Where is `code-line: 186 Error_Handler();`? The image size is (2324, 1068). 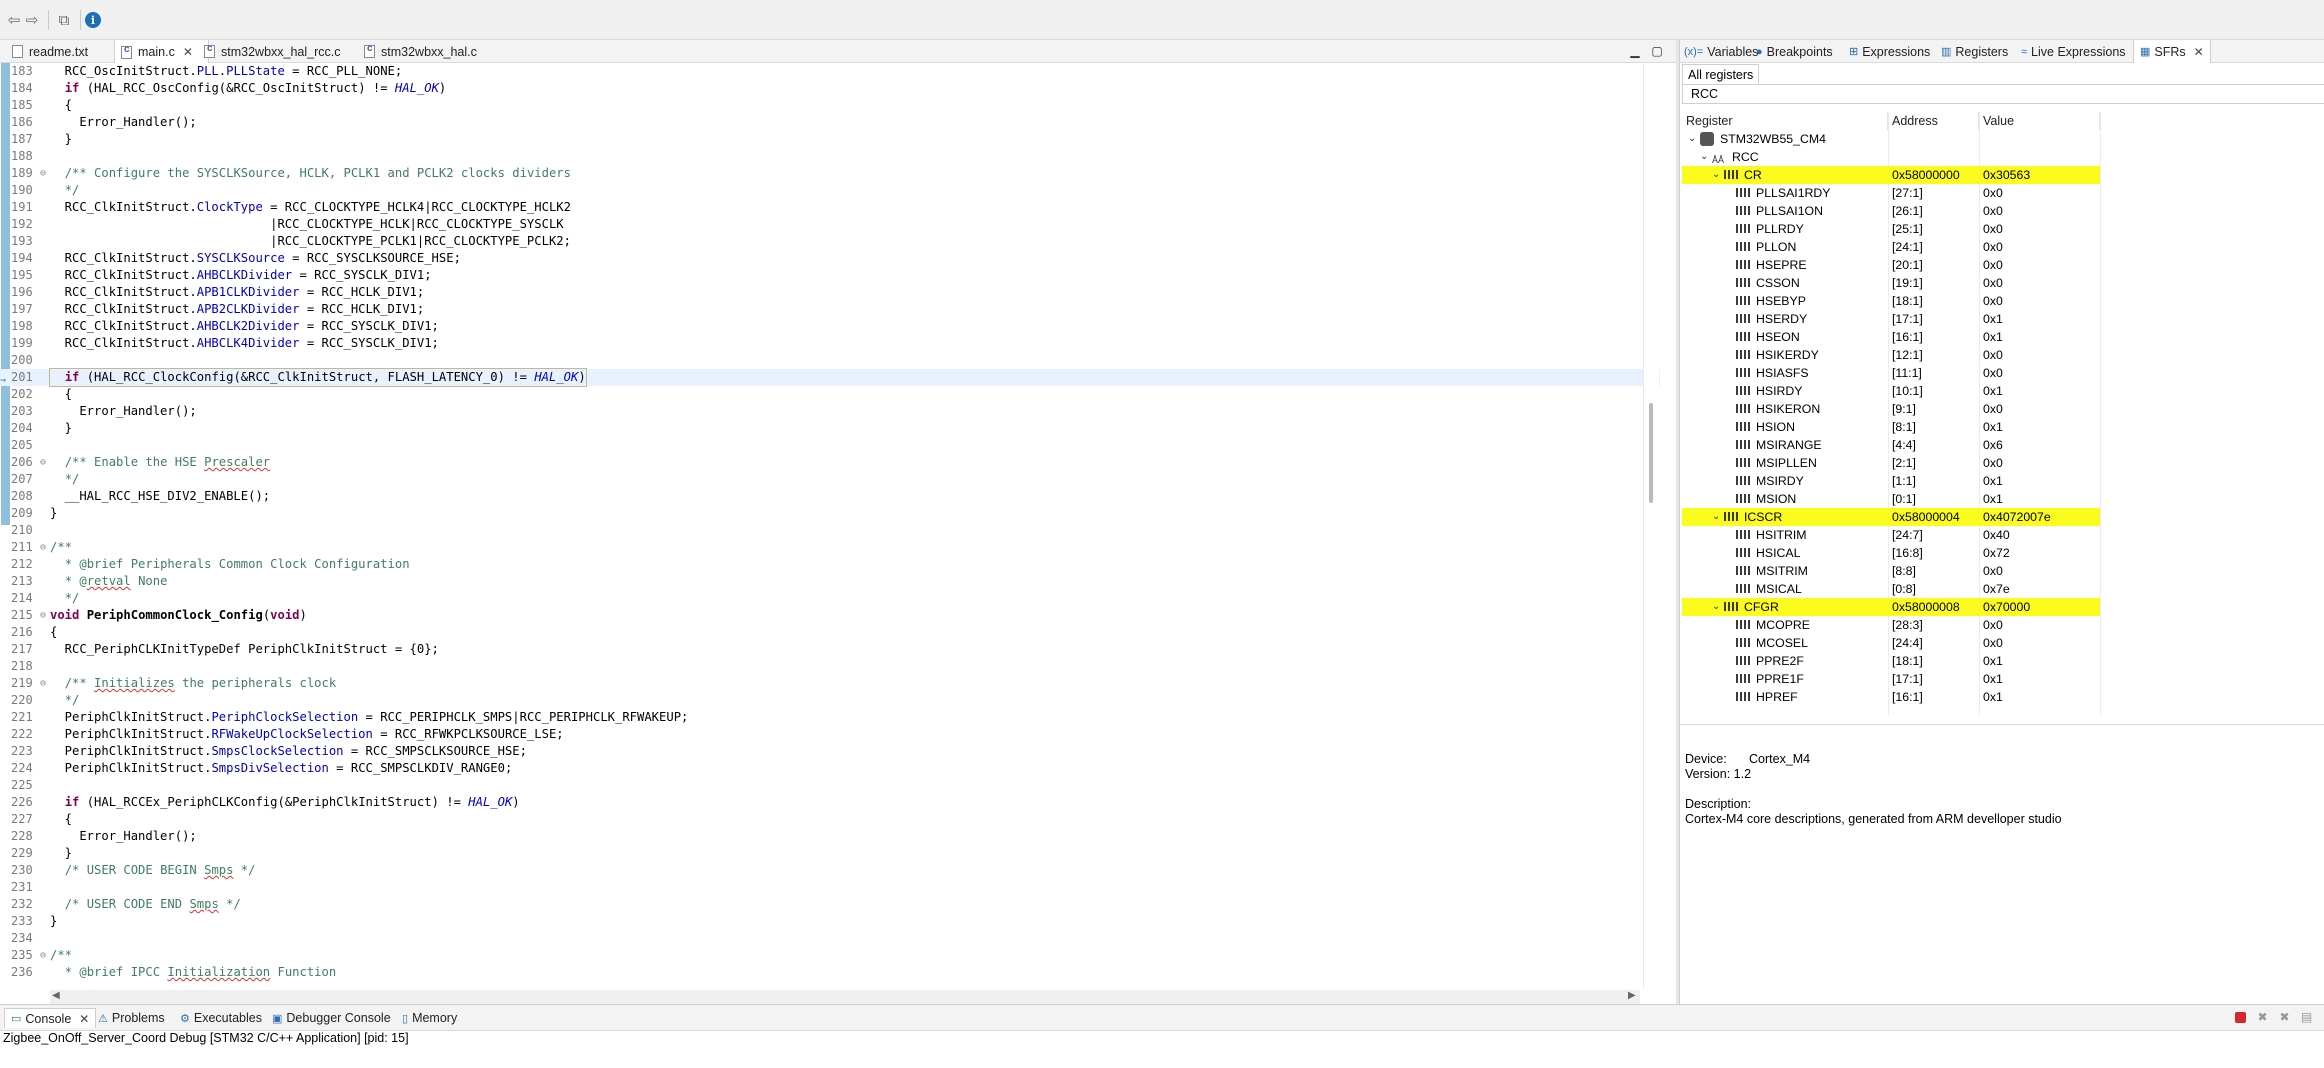 code-line: 186 Error_Handler(); is located at coordinates (830, 122).